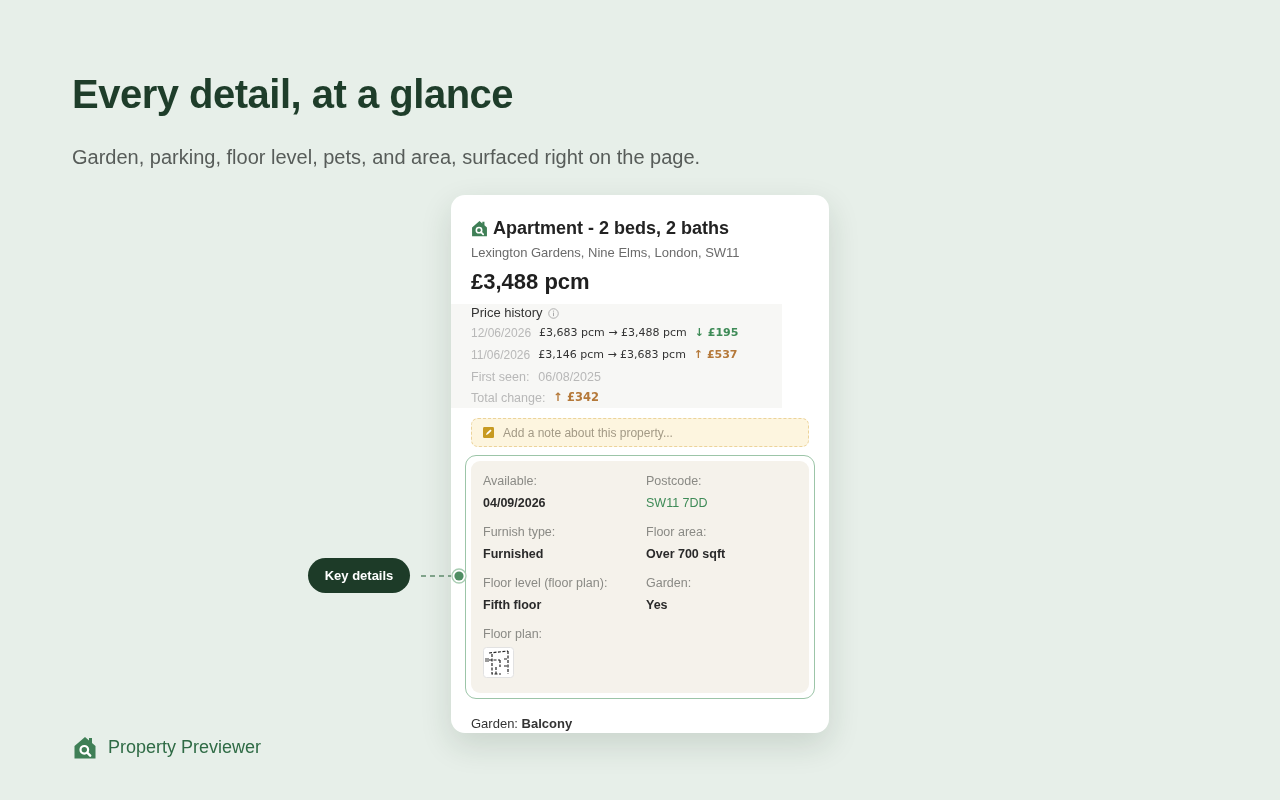  Describe the element at coordinates (715, 354) in the screenshot. I see `price-change-amount: ↑ £537` at that location.